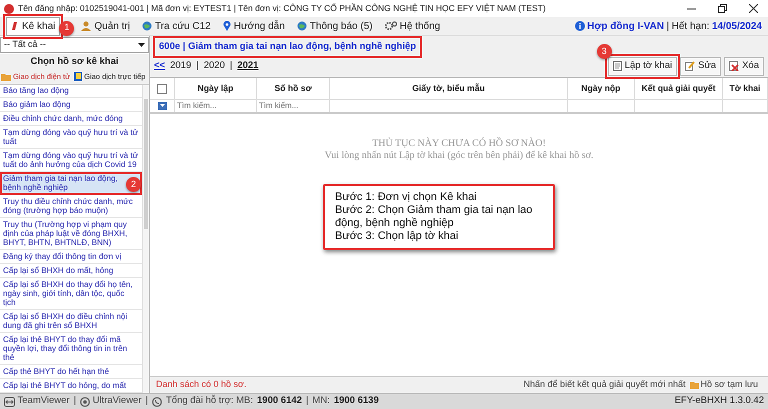 Image resolution: width=768 pixels, height=409 pixels. What do you see at coordinates (288, 47) in the screenshot?
I see `procedure-title: 600e | Giảm tham gia tai nạn lao động, bệnh nghề nghiệp` at bounding box center [288, 47].